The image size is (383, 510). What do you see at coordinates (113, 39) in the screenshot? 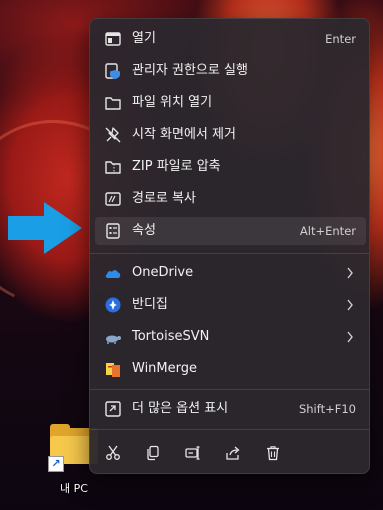
I see `open-icon` at bounding box center [113, 39].